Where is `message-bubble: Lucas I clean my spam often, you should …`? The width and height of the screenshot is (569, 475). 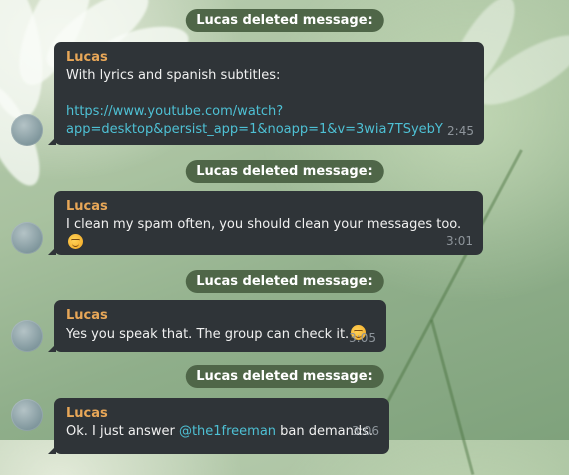
message-bubble: Lucas I clean my spam often, you should … is located at coordinates (265, 223).